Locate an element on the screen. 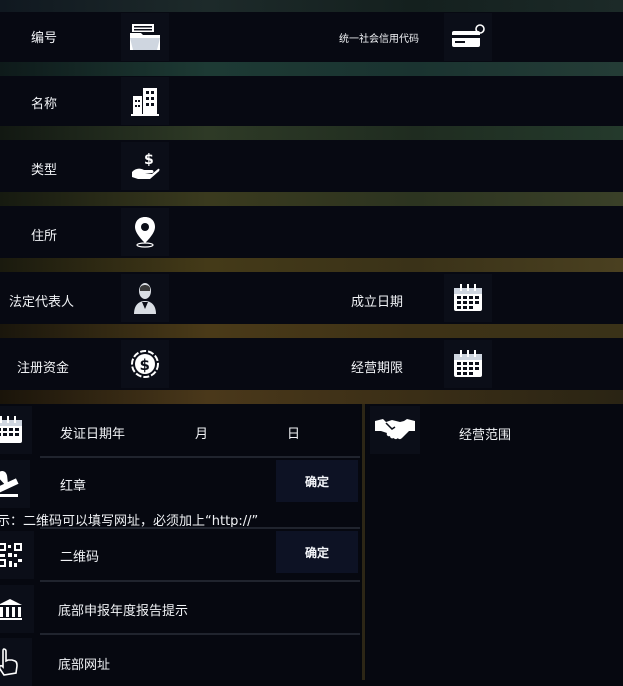 This screenshot has height=686, width=623. qr-code-icon is located at coordinates (17, 555).